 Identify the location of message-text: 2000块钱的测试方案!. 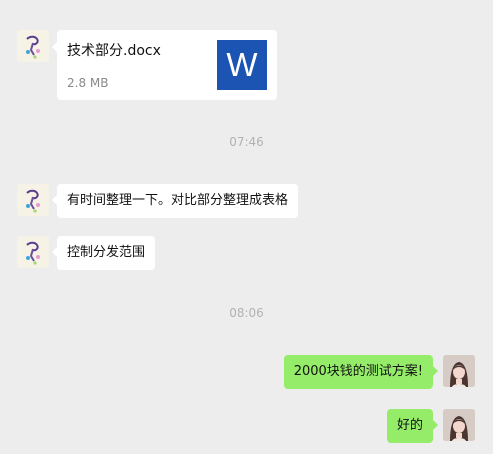
(358, 371).